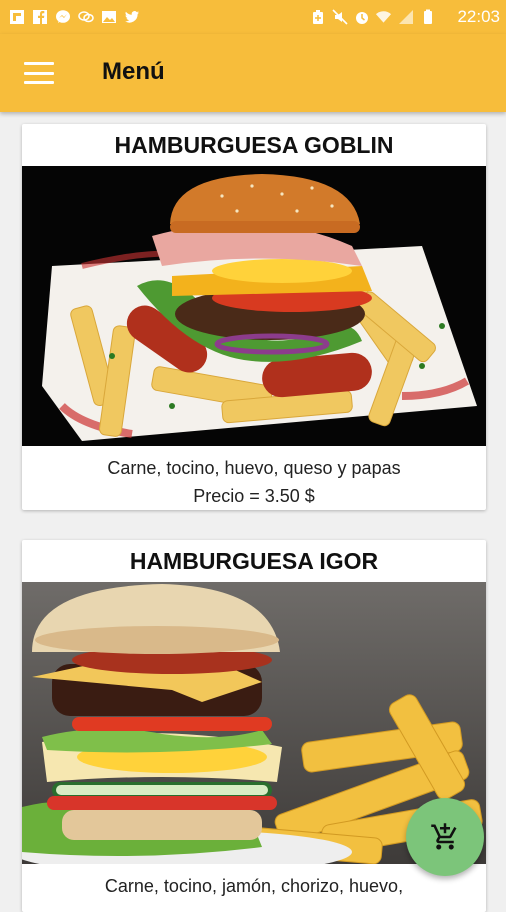 This screenshot has height=912, width=506. Describe the element at coordinates (253, 73) in the screenshot. I see `app-bar: Menú` at that location.